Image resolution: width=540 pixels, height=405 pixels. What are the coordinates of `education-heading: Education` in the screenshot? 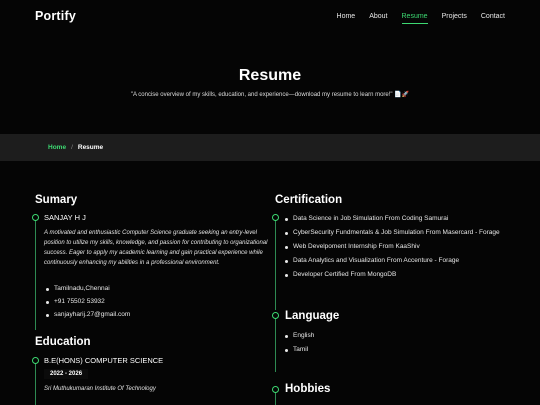 It's located at (63, 342).